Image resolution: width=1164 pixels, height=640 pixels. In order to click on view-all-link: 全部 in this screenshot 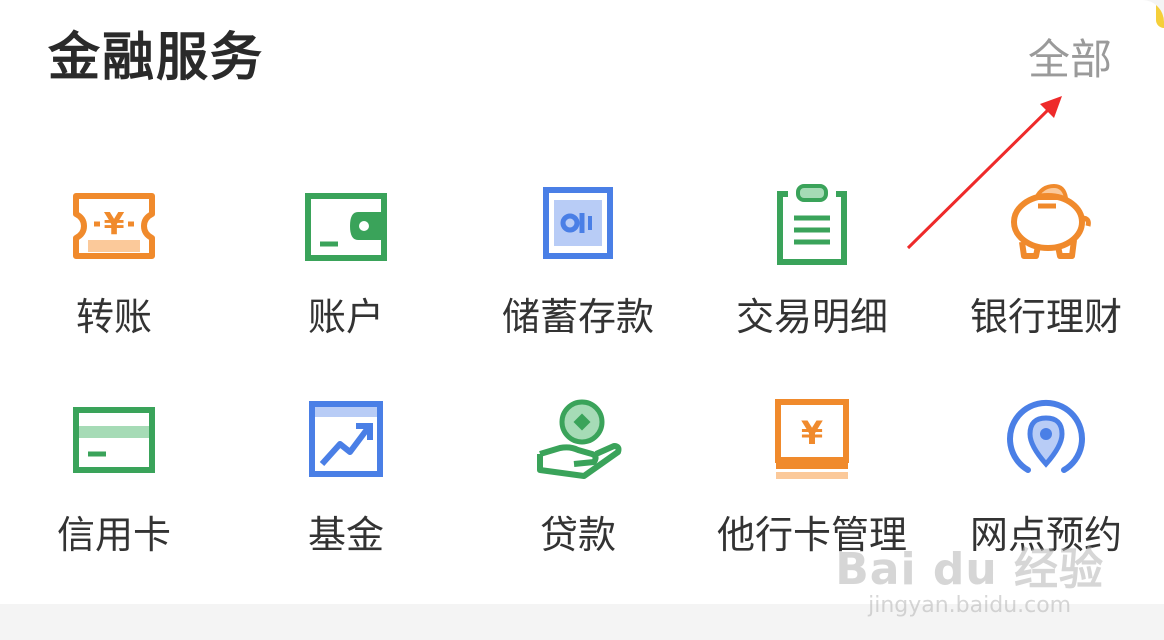, I will do `click(1070, 60)`.